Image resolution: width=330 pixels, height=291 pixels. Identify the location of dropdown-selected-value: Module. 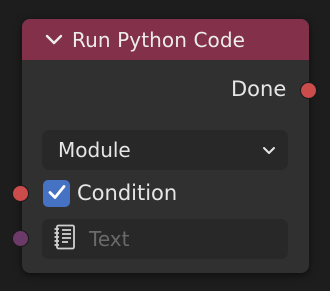
(94, 150).